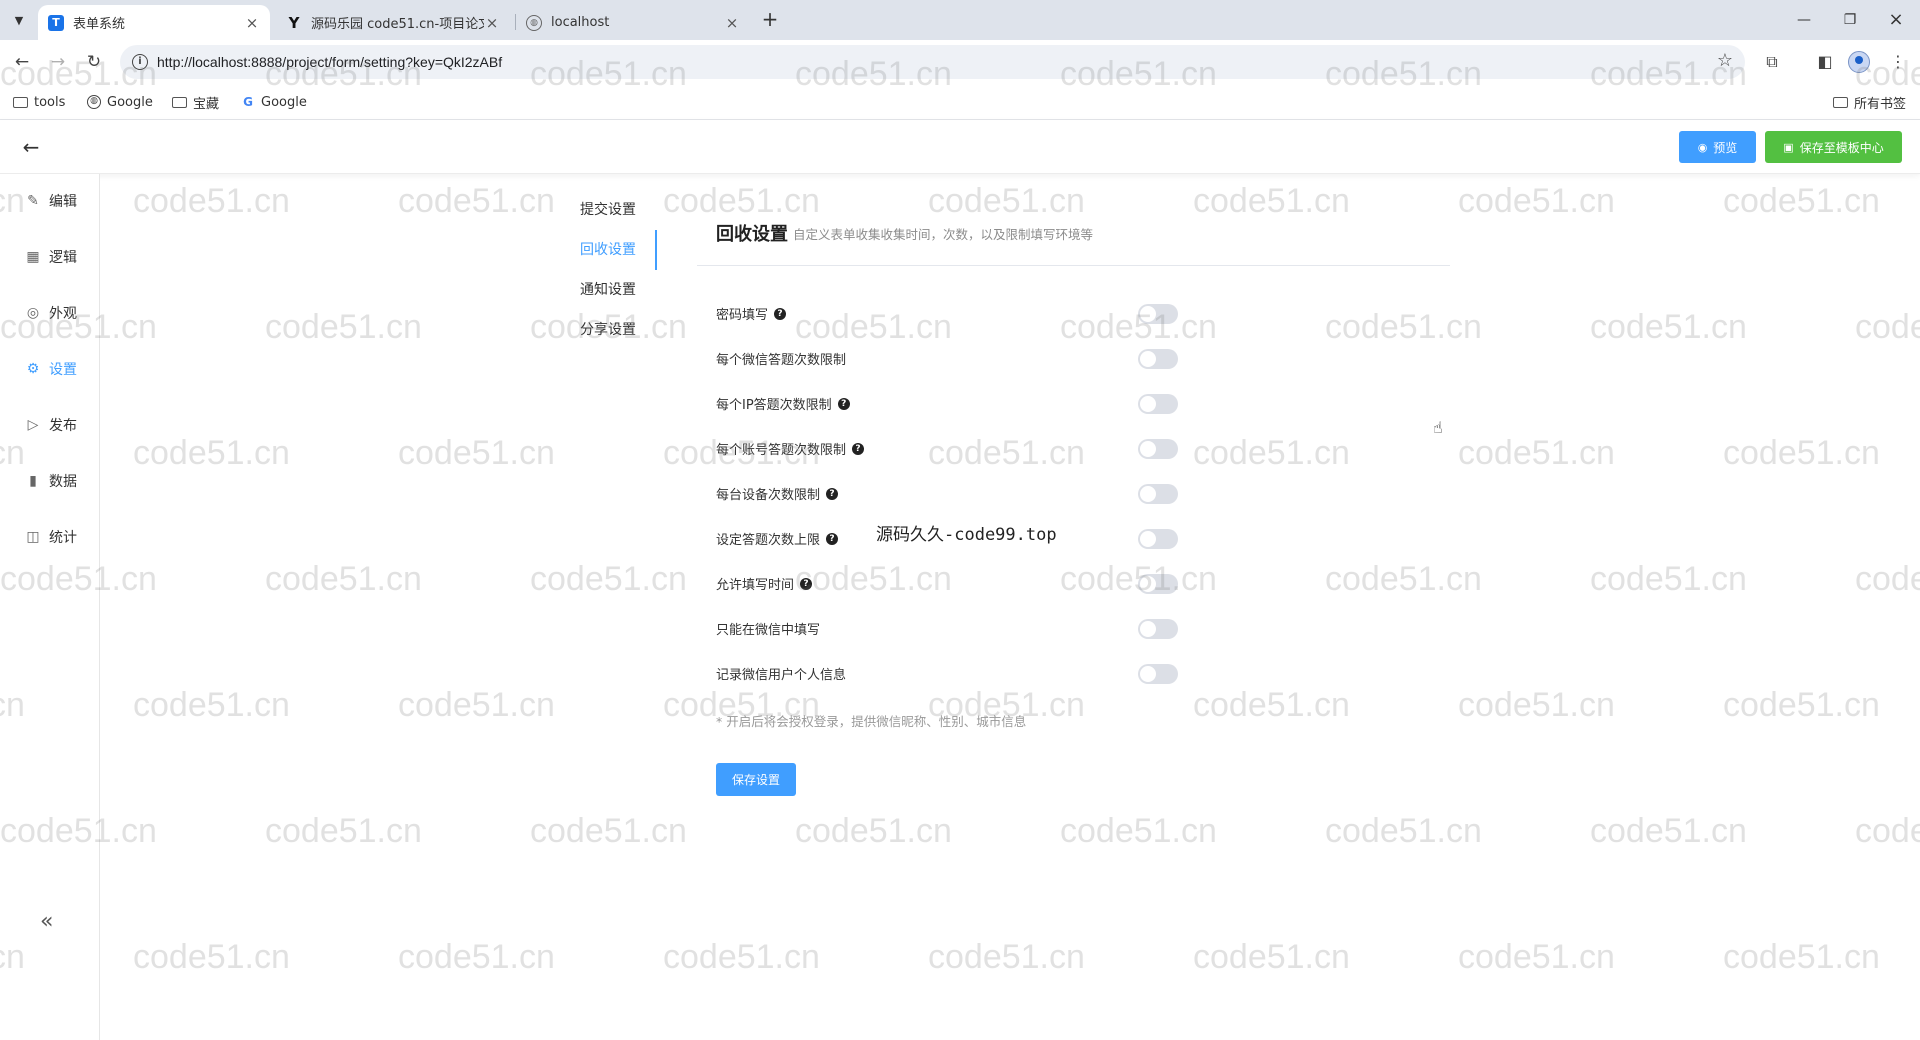 This screenshot has height=1040, width=1920. I want to click on collapse-sidebar-icon: «, so click(46, 921).